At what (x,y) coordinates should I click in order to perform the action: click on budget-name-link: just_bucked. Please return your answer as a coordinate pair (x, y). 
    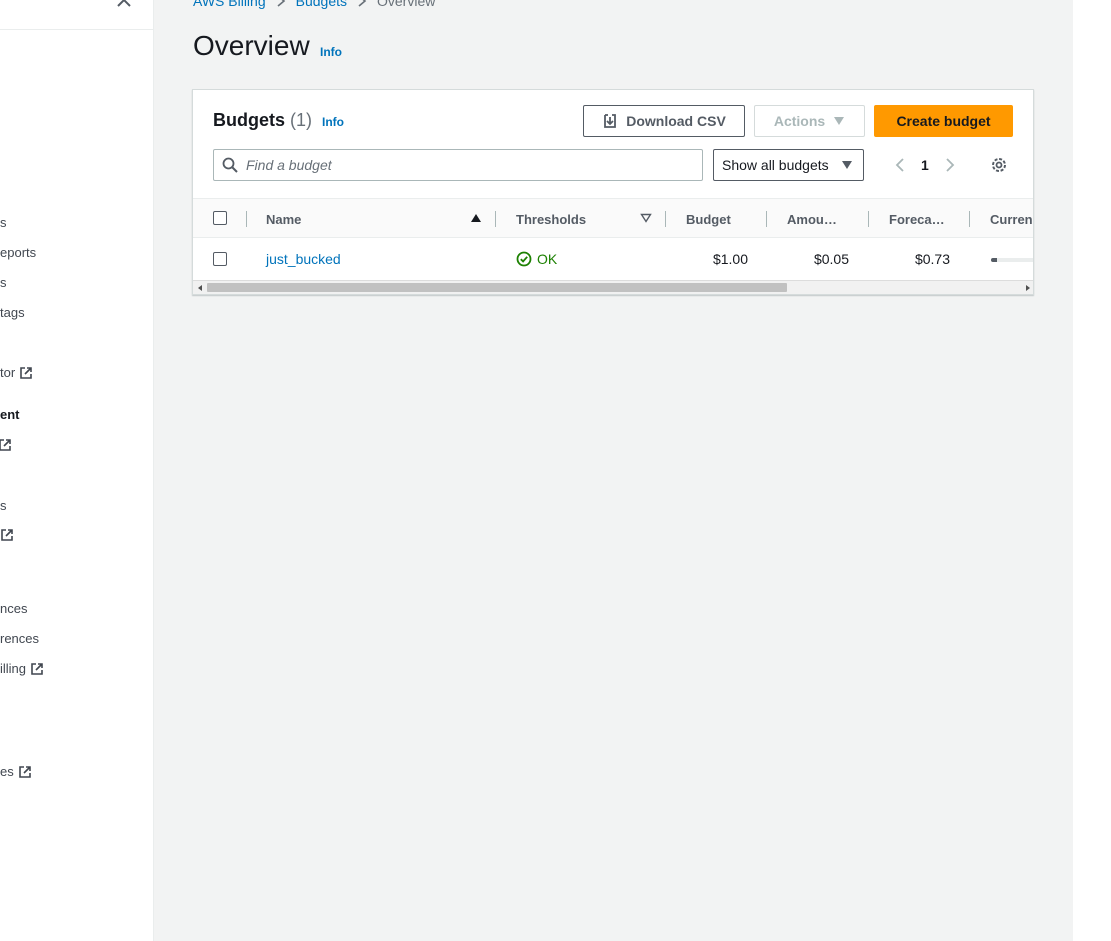
    Looking at the image, I should click on (303, 259).